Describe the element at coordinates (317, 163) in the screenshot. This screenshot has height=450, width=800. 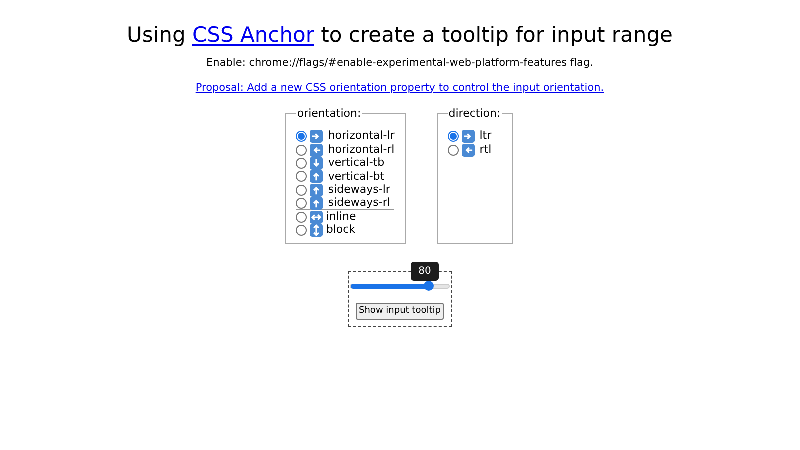
I see `arrow-down-icon` at that location.